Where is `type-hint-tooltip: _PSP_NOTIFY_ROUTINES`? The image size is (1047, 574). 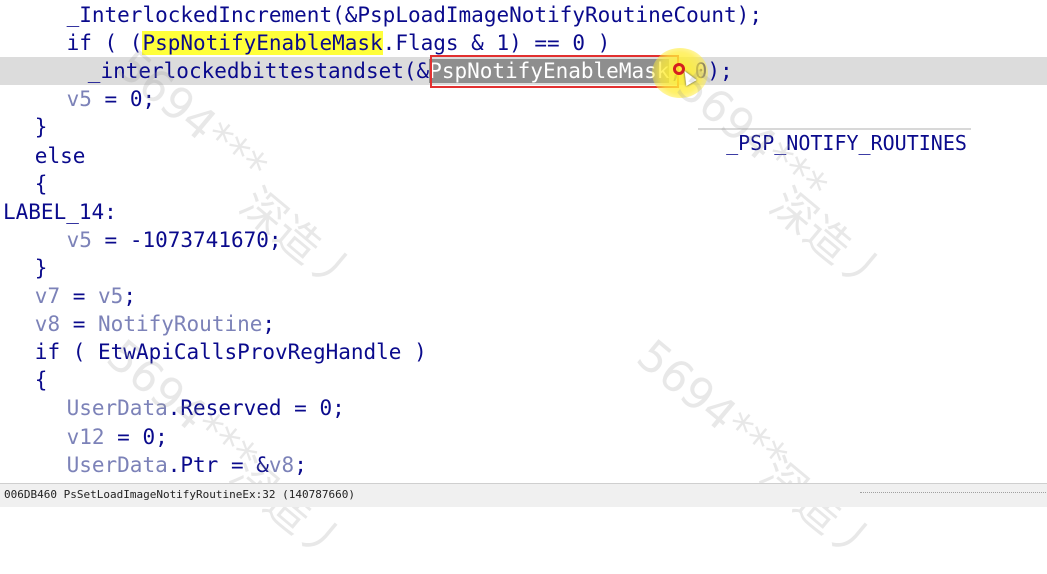
type-hint-tooltip: _PSP_NOTIFY_ROUTINES is located at coordinates (834, 126).